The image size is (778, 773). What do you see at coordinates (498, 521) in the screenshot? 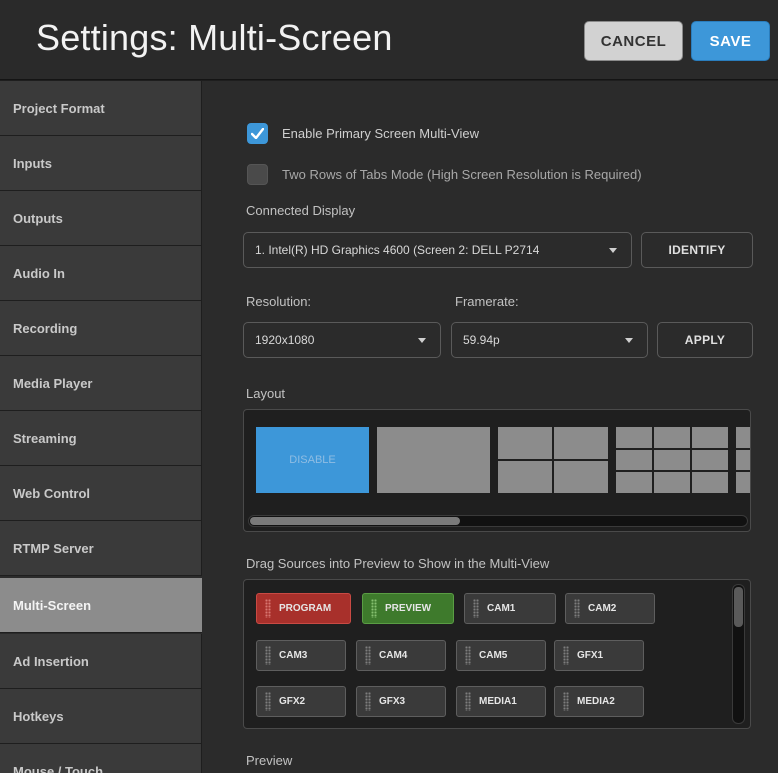
I see `layout-horizontal-scrollbar` at bounding box center [498, 521].